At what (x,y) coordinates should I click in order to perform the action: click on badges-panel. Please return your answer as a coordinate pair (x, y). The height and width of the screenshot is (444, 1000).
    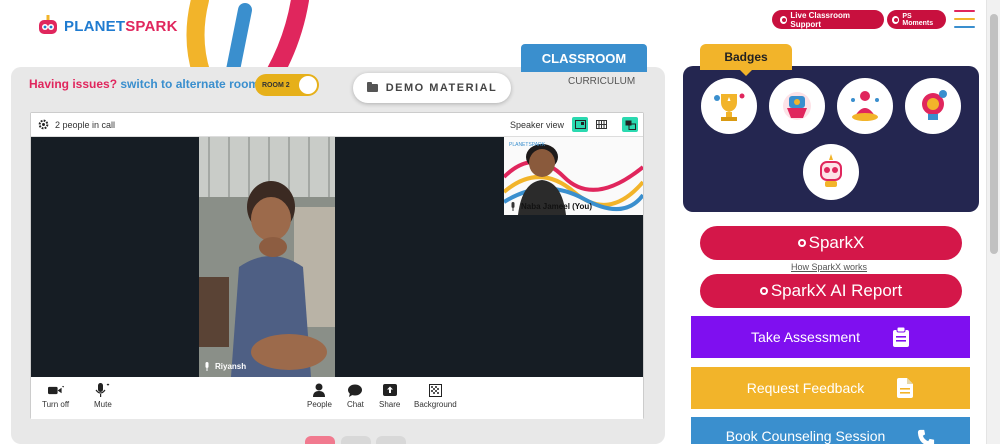
    Looking at the image, I should click on (831, 139).